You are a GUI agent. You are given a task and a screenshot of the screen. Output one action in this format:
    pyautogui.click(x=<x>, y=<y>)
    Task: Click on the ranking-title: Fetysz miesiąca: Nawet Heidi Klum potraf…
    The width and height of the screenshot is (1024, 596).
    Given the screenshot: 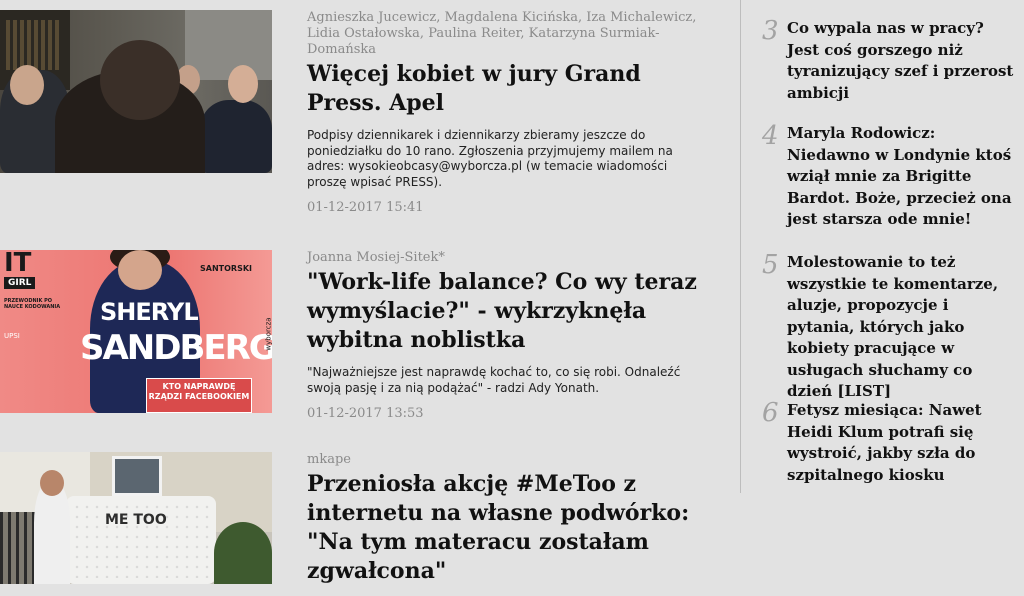 What is the action you would take?
    pyautogui.click(x=902, y=443)
    